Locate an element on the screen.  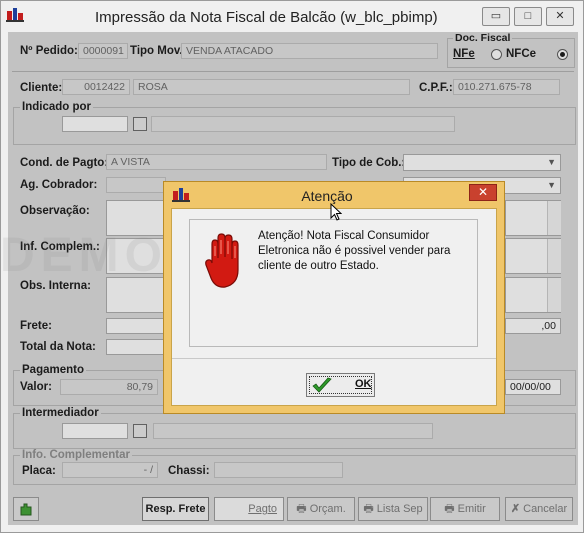
mouse-cursor-icon is located at coordinates (336, 212).